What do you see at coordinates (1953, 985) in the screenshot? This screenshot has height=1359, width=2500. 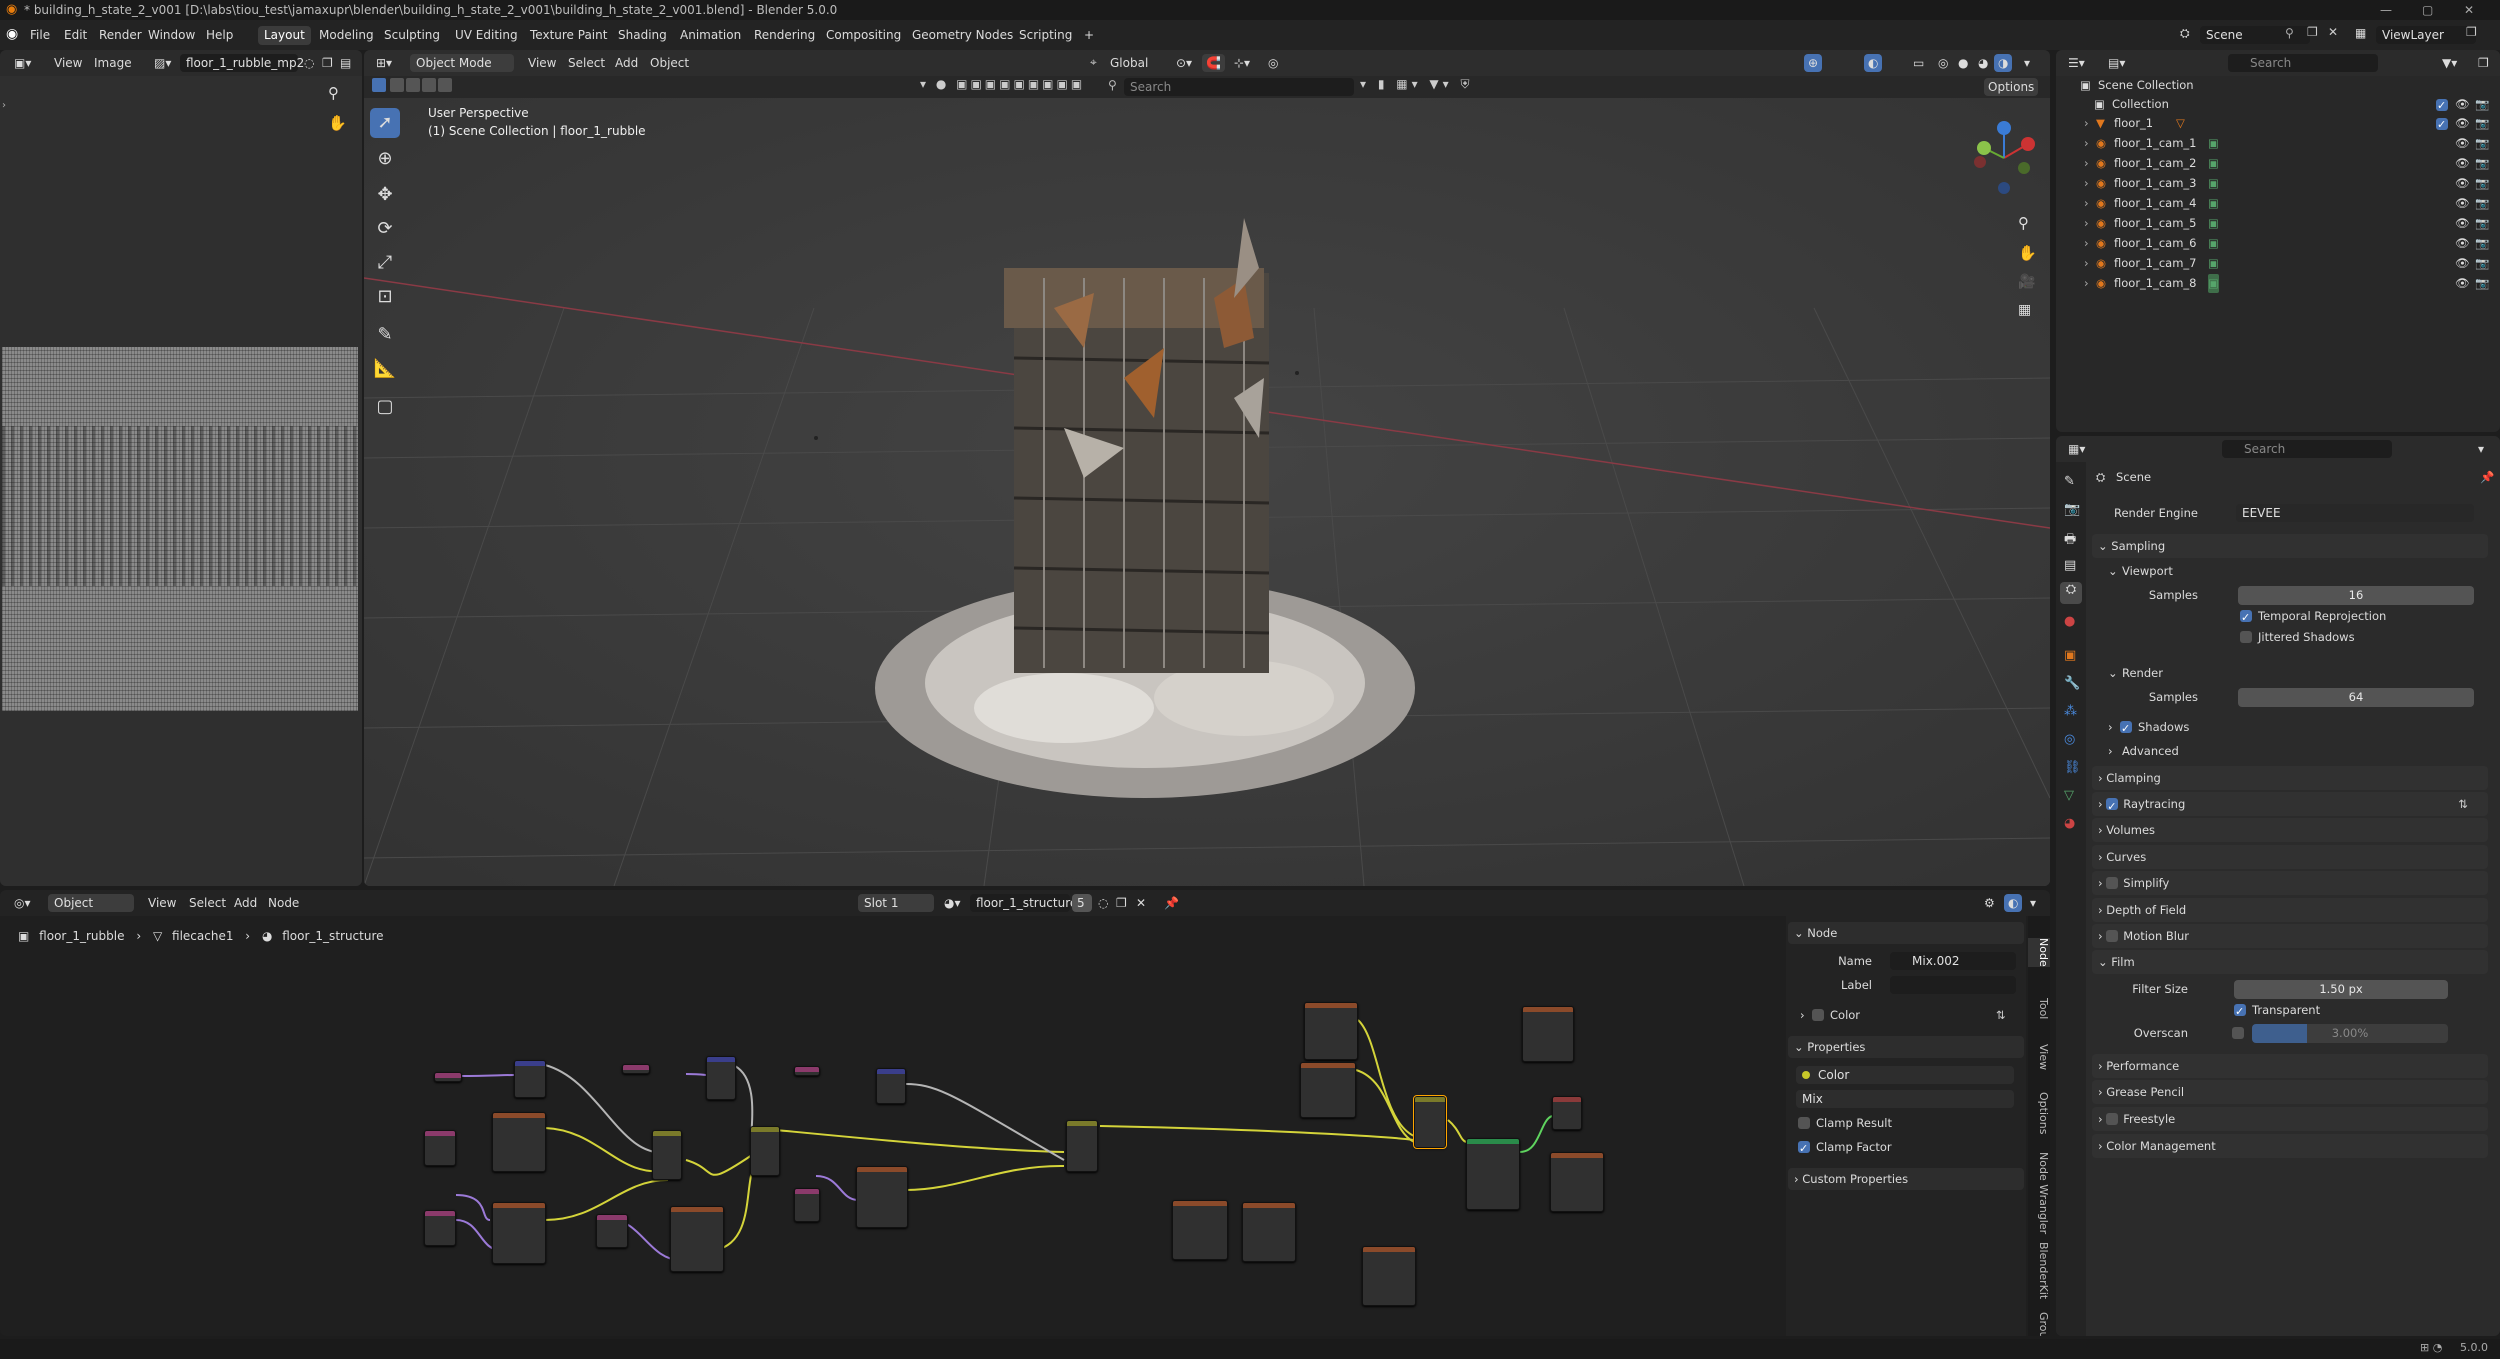 I see `node-label-field` at bounding box center [1953, 985].